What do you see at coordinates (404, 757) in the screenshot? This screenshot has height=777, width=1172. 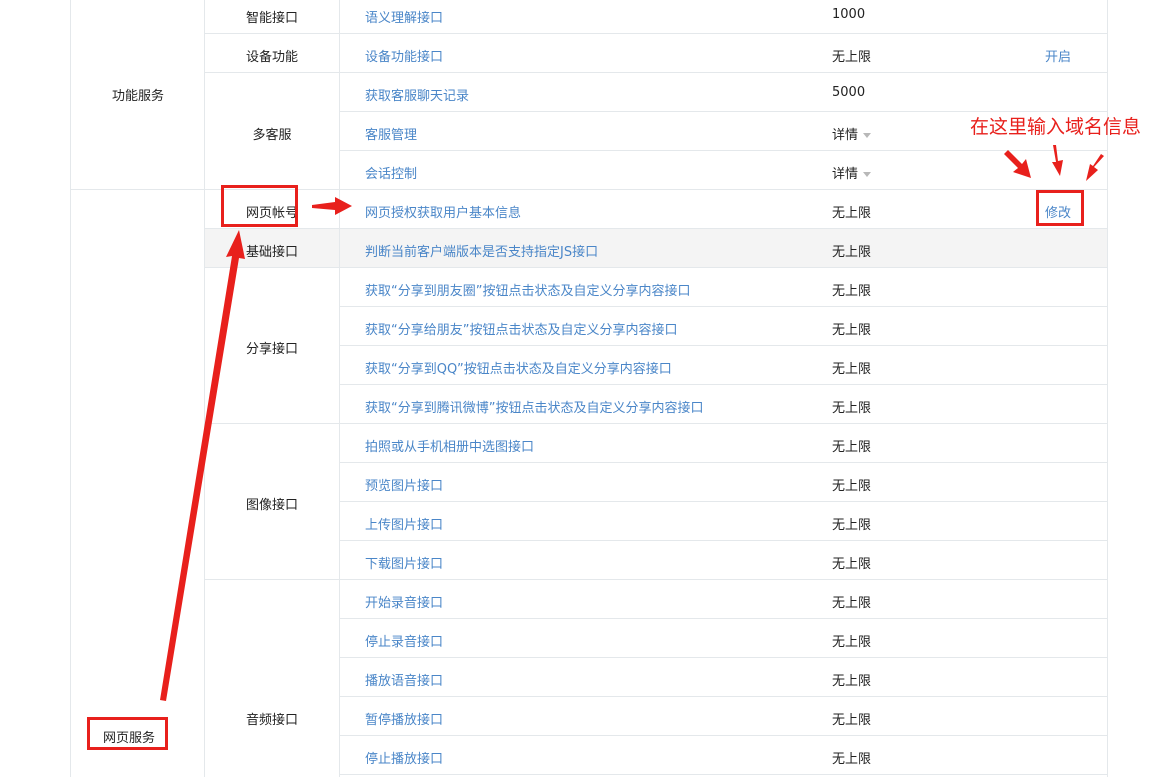 I see `interface-link: 停止播放接口` at bounding box center [404, 757].